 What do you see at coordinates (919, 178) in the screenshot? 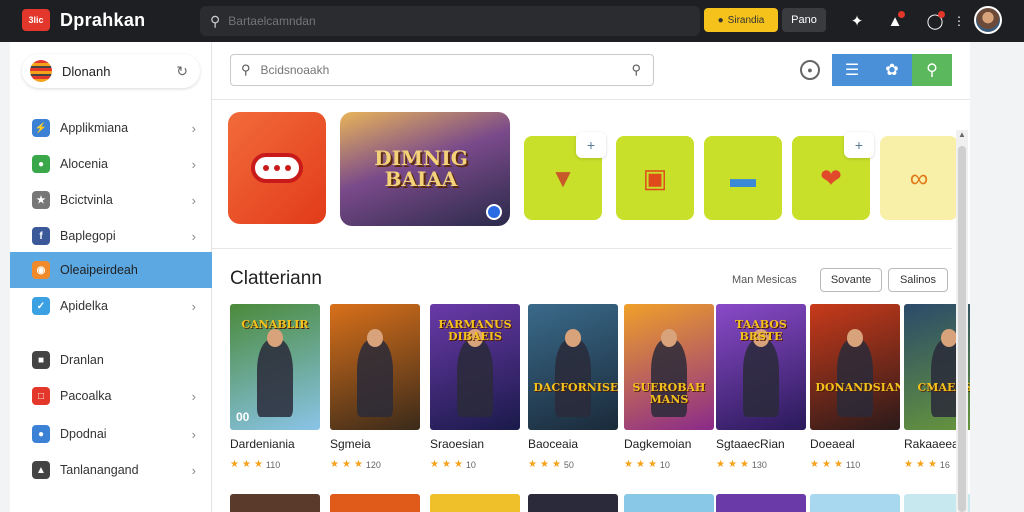
I see `featured-tile: ∞` at bounding box center [919, 178].